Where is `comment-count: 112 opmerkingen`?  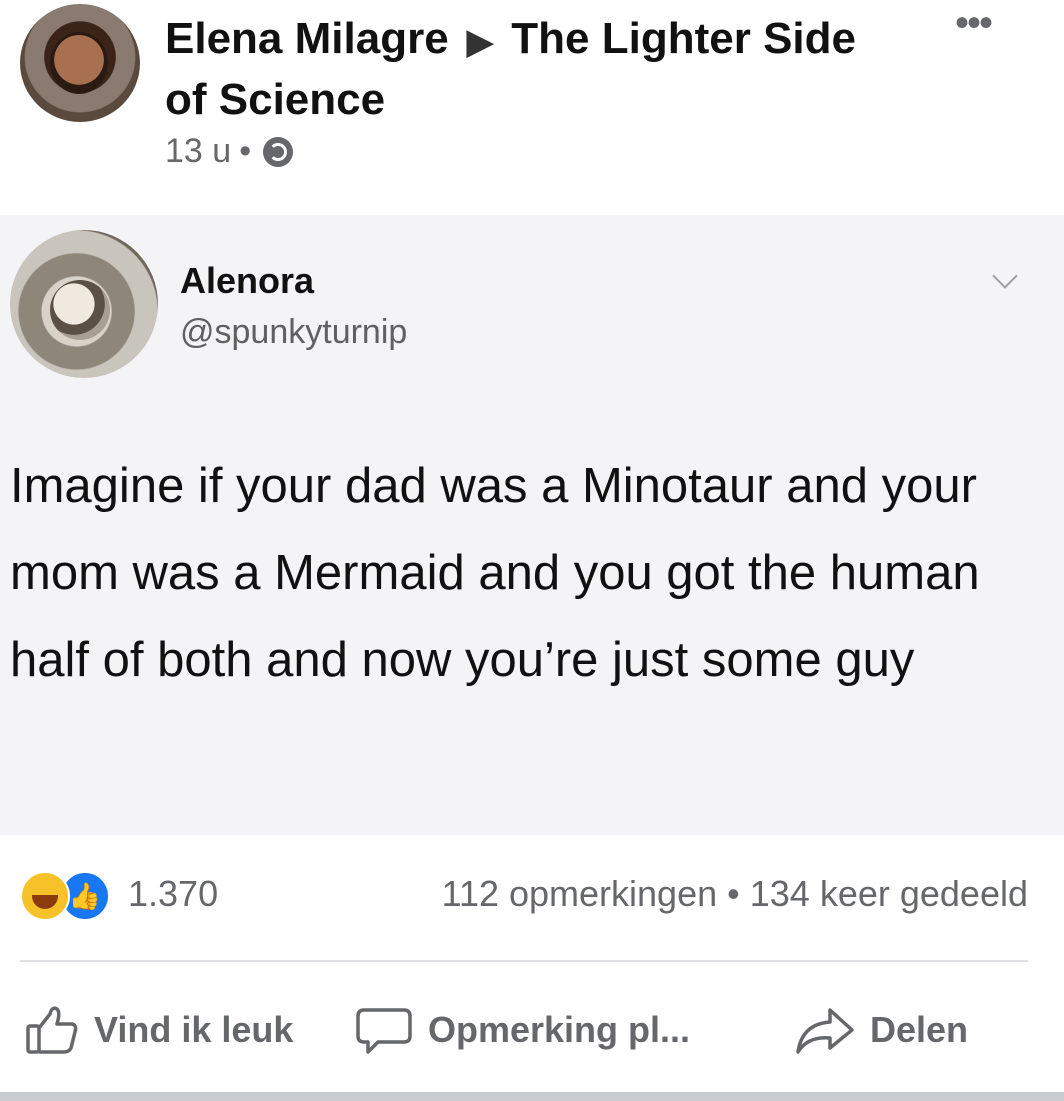
comment-count: 112 opmerkingen is located at coordinates (580, 893).